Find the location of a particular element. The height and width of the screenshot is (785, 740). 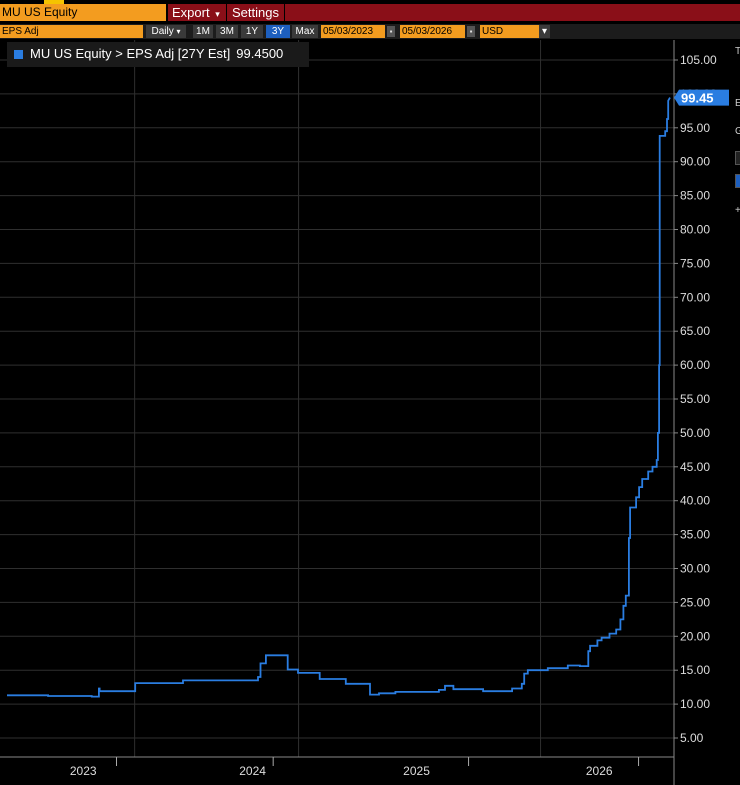

side-panel-letter: T is located at coordinates (737, 51).